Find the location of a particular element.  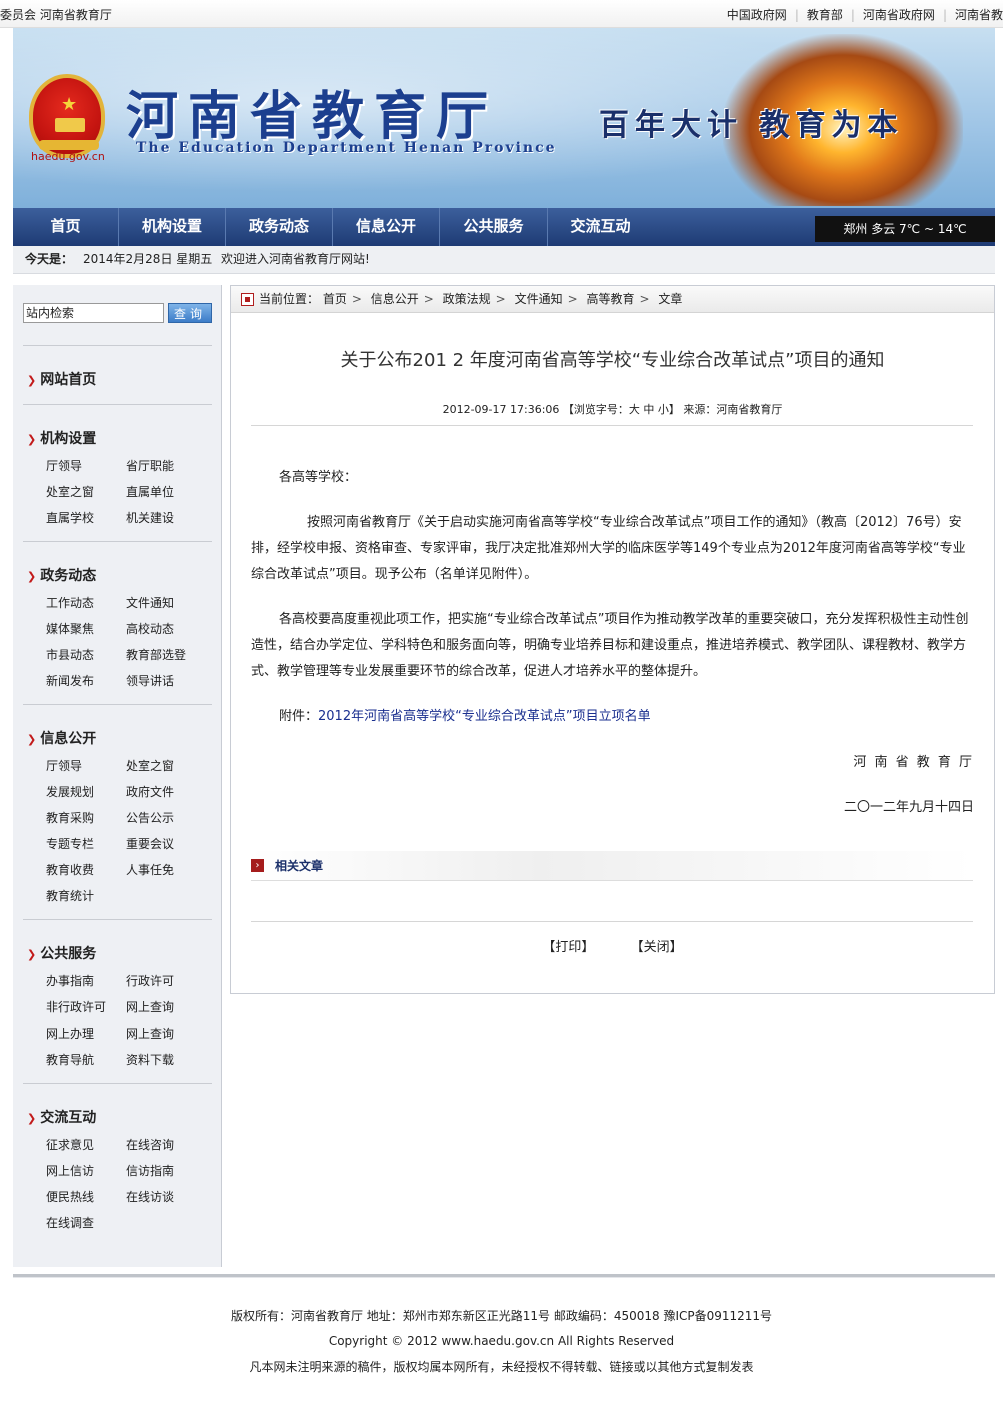

sidebar-link: 媒体聚焦 is located at coordinates (70, 628).